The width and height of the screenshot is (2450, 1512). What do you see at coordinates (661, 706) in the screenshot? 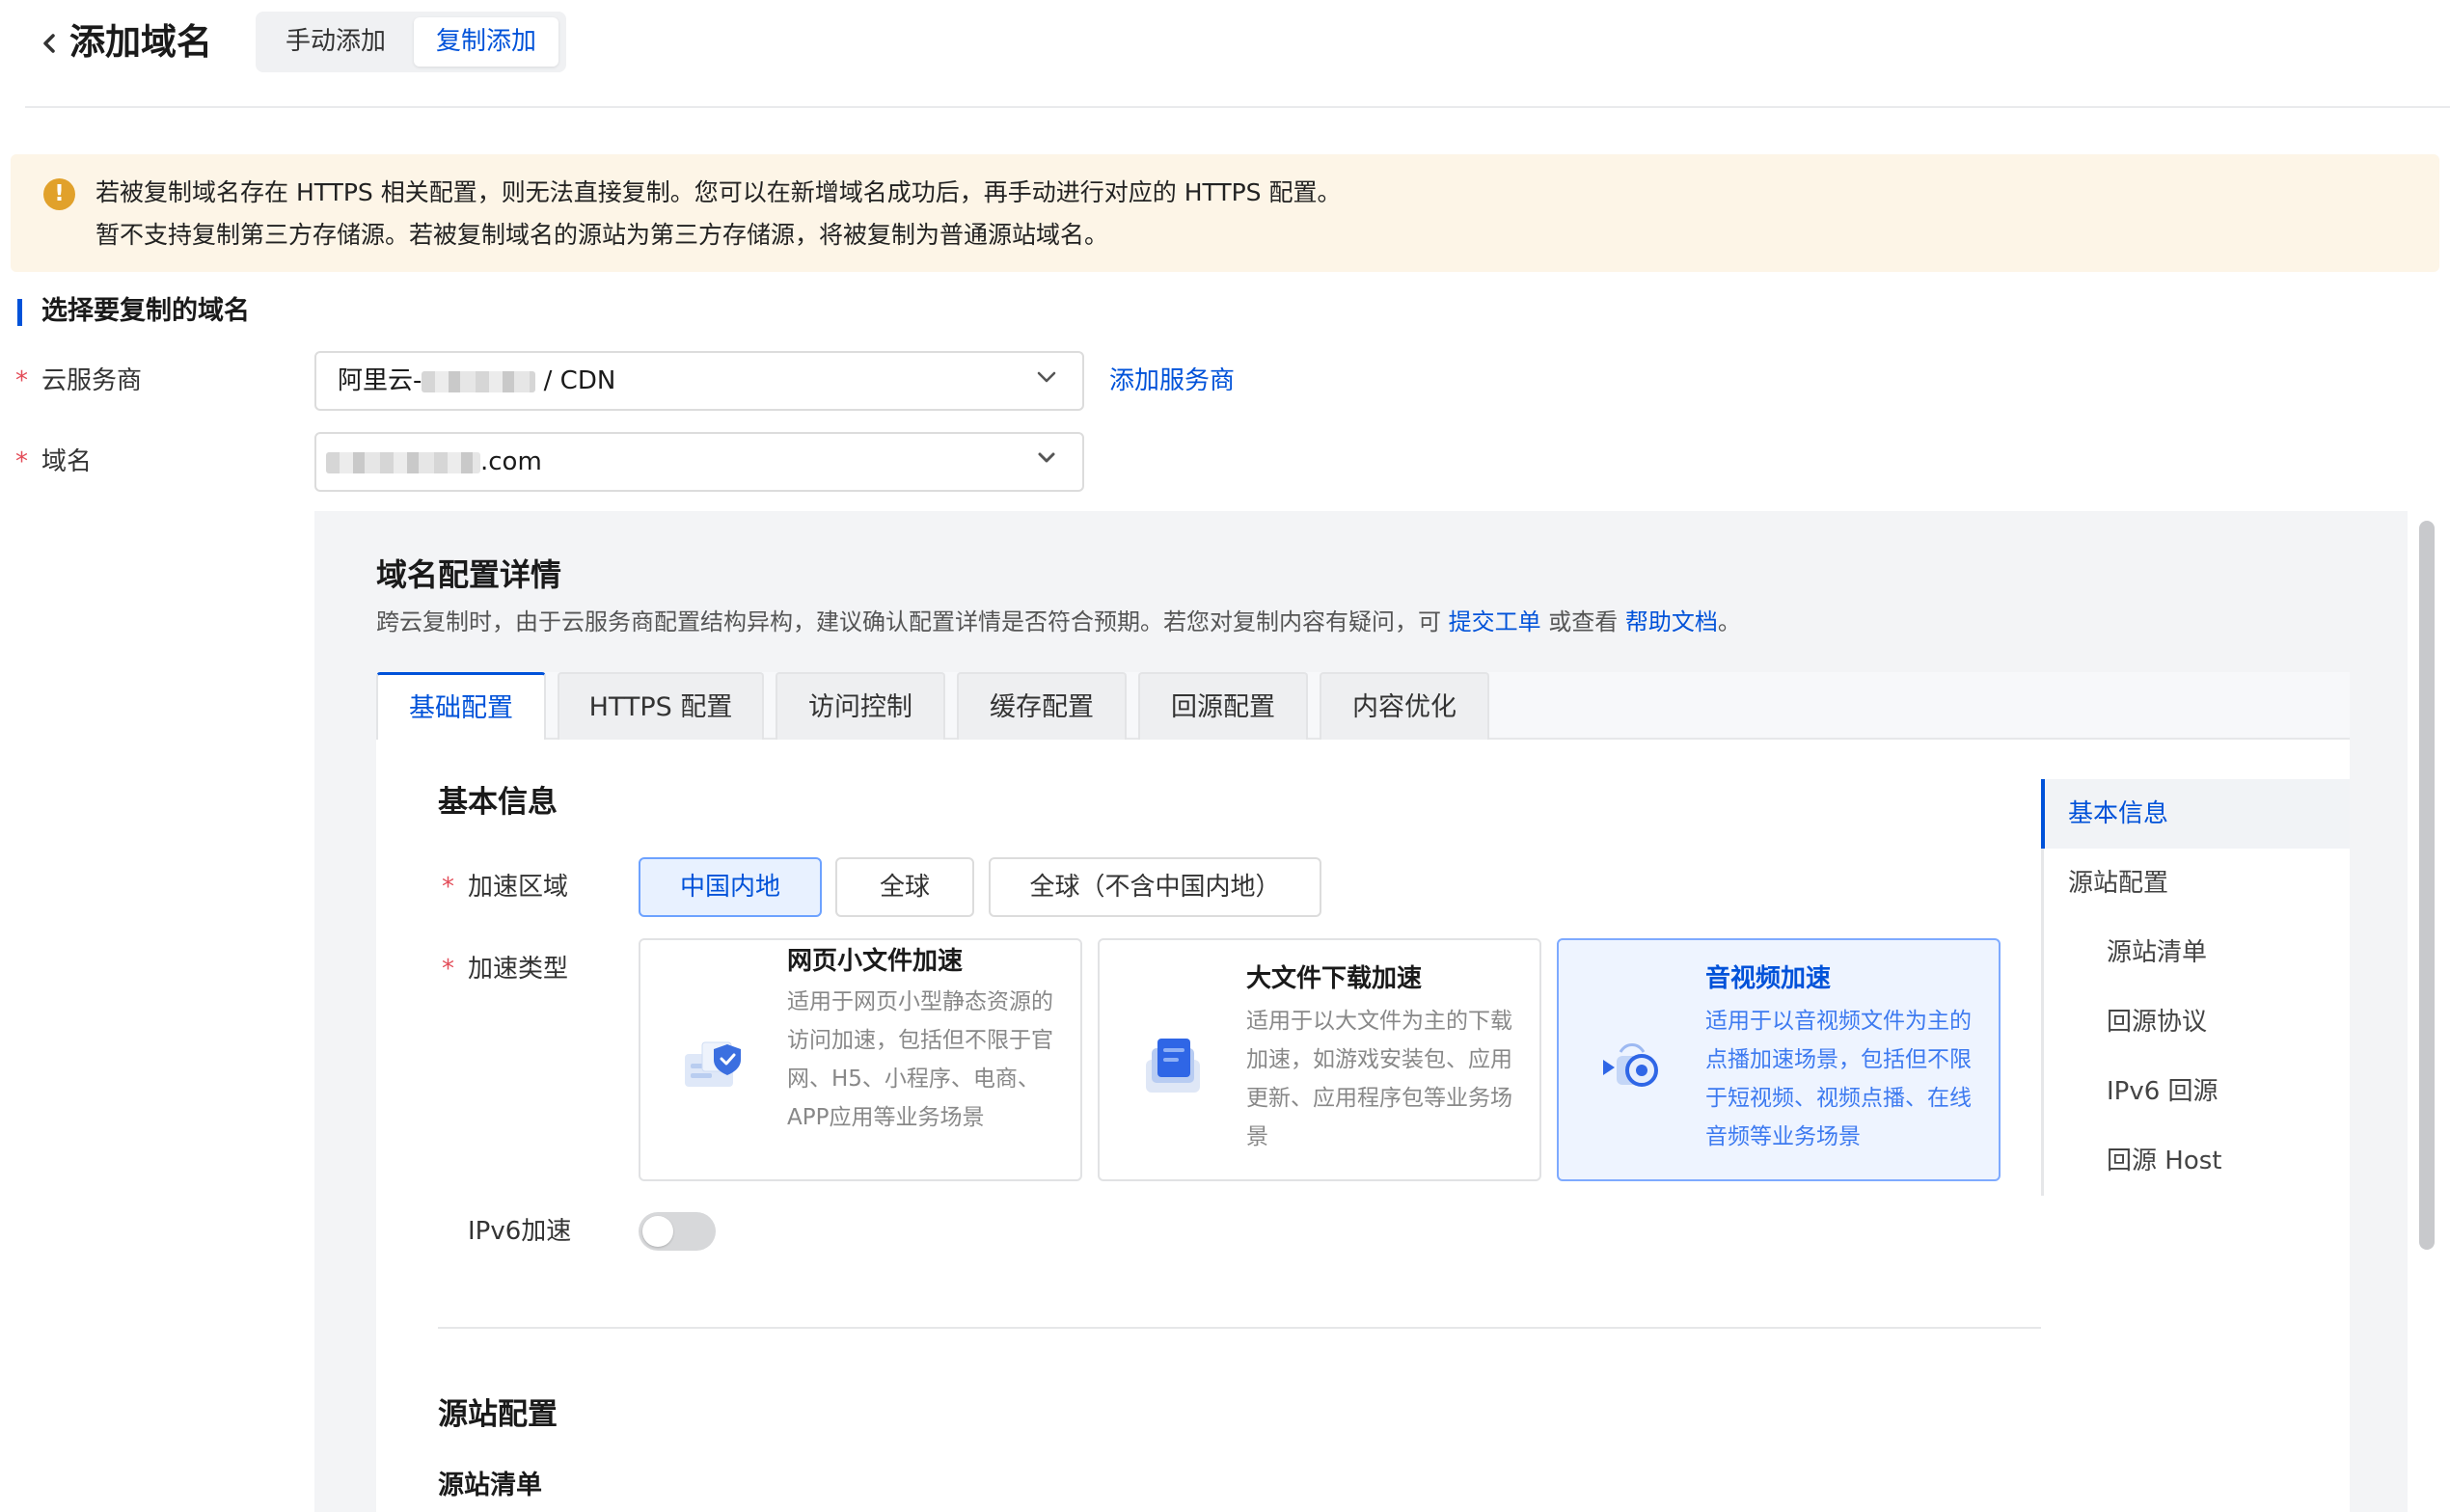
I see `tab-https-config: HTTPS 配置` at bounding box center [661, 706].